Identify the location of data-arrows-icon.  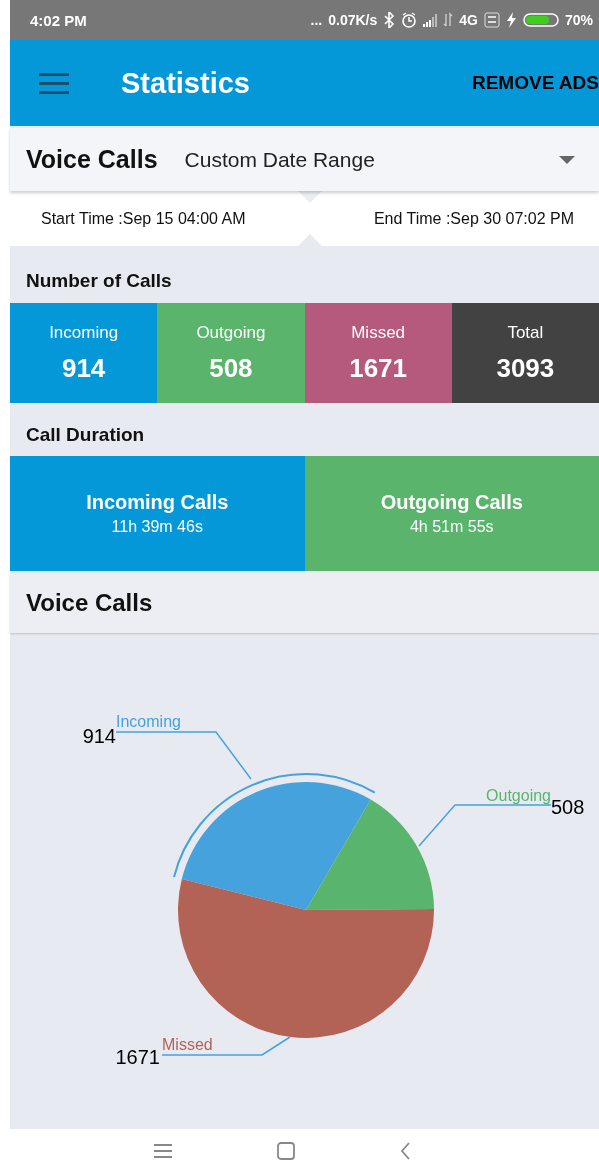
(448, 20).